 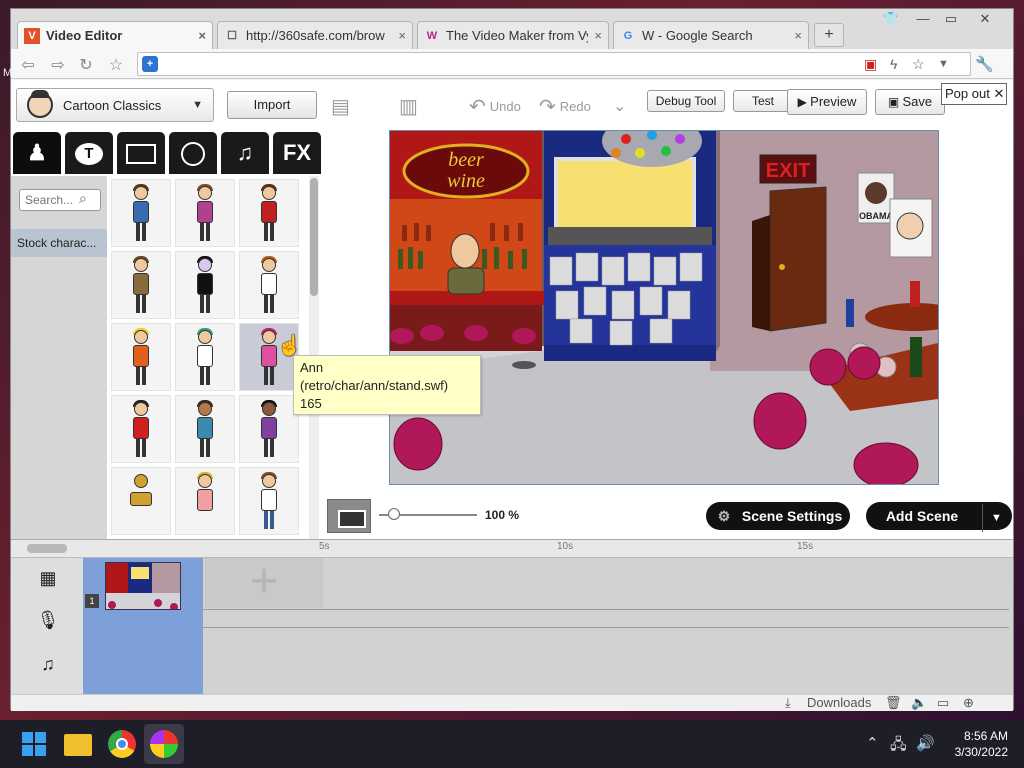 I want to click on zoom-slider-knob, so click(x=393, y=514).